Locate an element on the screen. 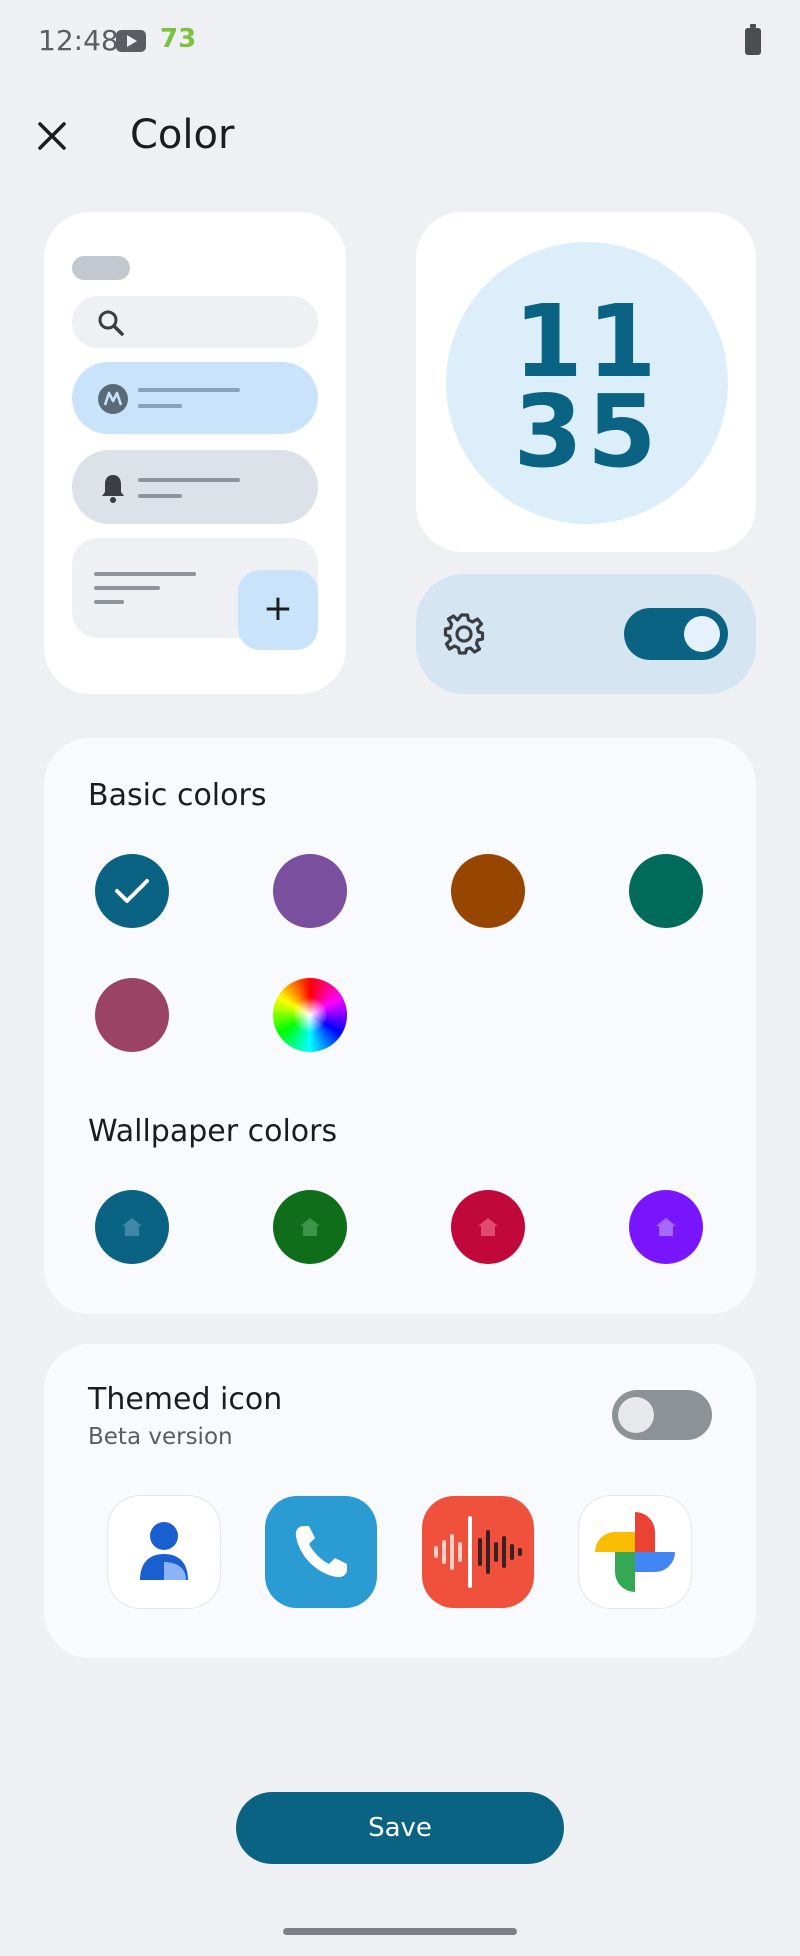 The image size is (800, 1956). phone-icon is located at coordinates (321, 1552).